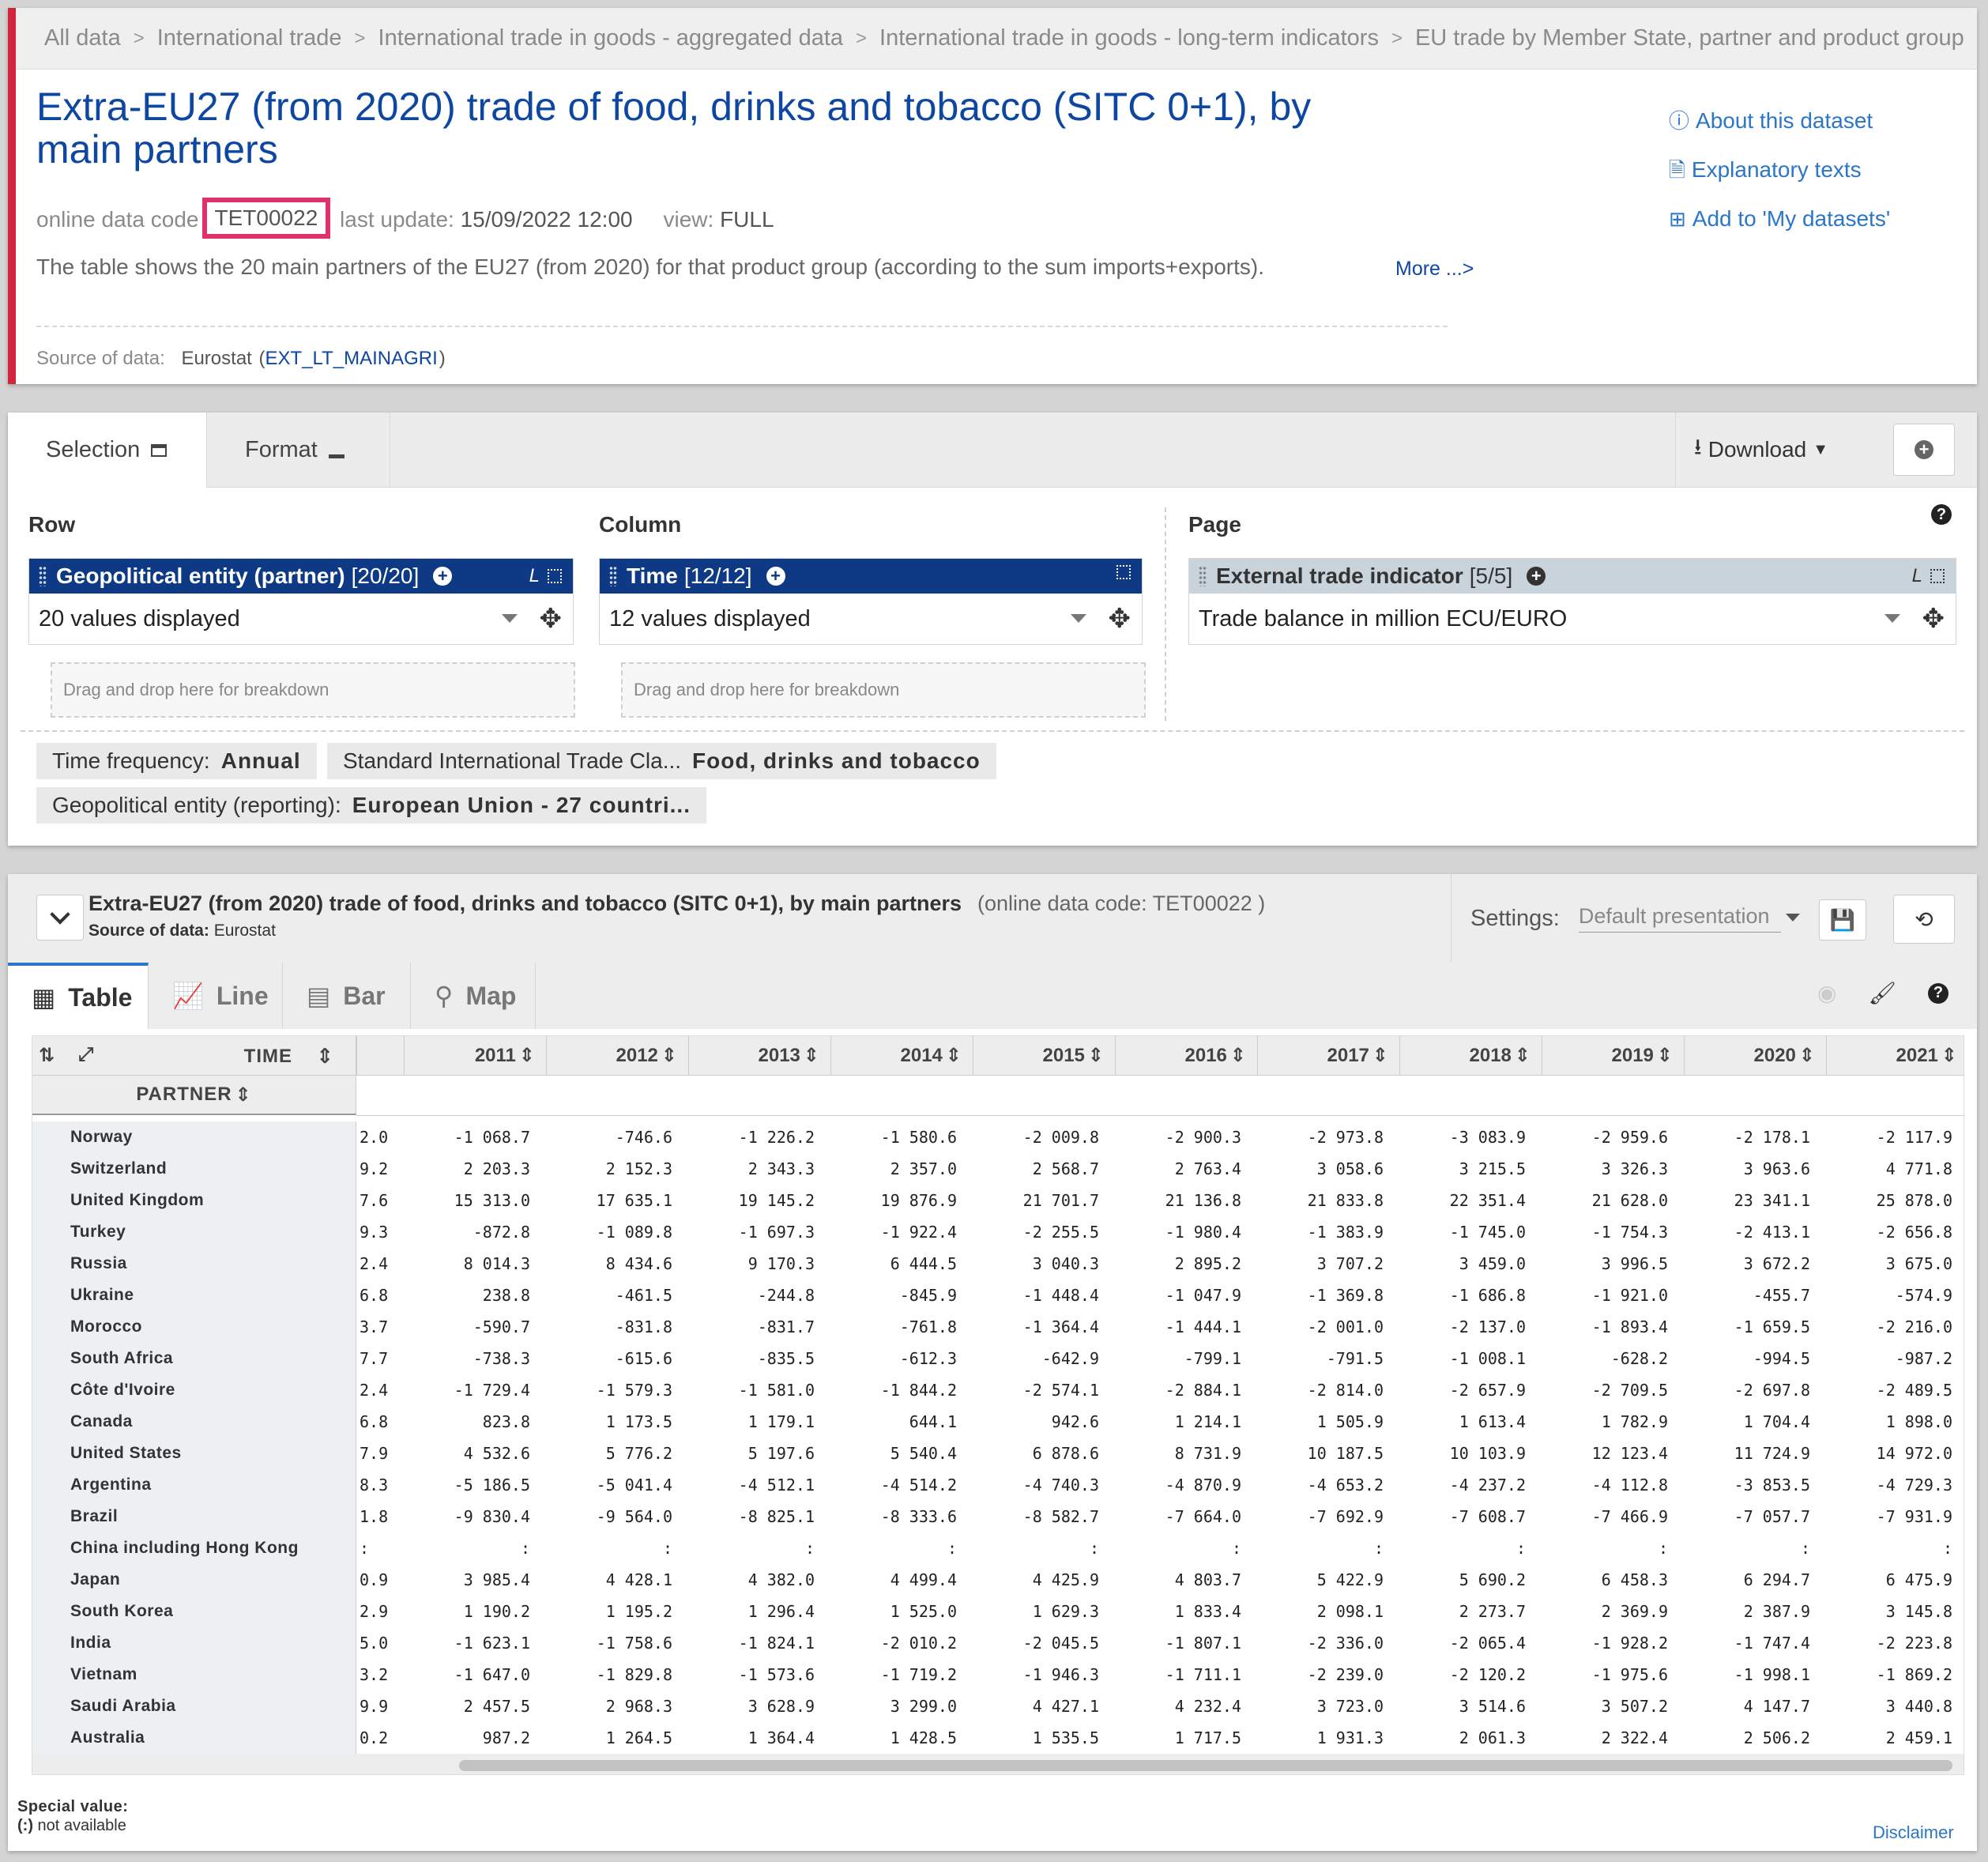 The height and width of the screenshot is (1862, 1988). I want to click on save-button: 💾, so click(1843, 920).